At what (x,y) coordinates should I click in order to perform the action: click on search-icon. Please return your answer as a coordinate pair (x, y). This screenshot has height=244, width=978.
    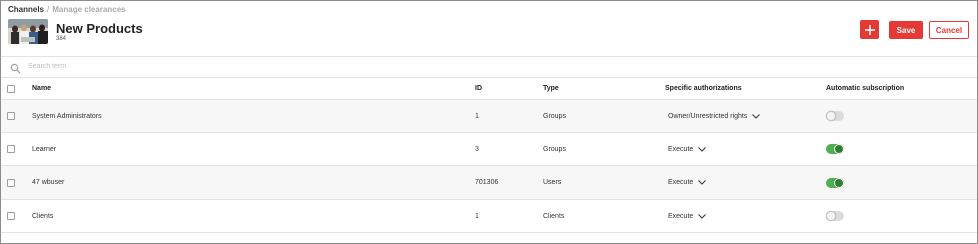
    Looking at the image, I should click on (15, 67).